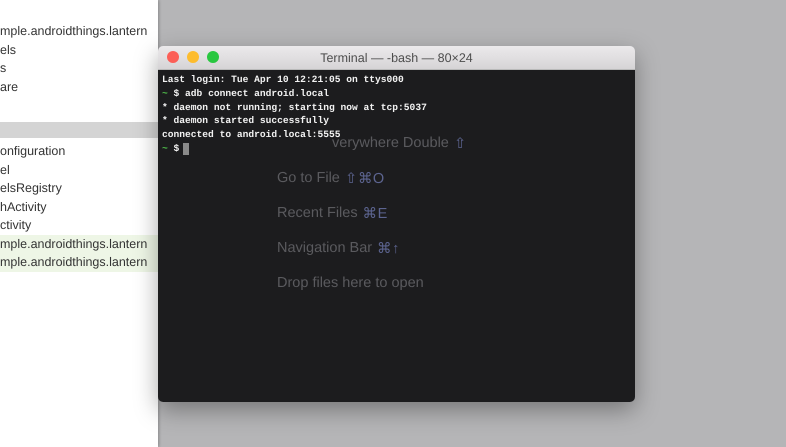 The image size is (786, 447). What do you see at coordinates (317, 213) in the screenshot?
I see `hint-text: Recent Files` at bounding box center [317, 213].